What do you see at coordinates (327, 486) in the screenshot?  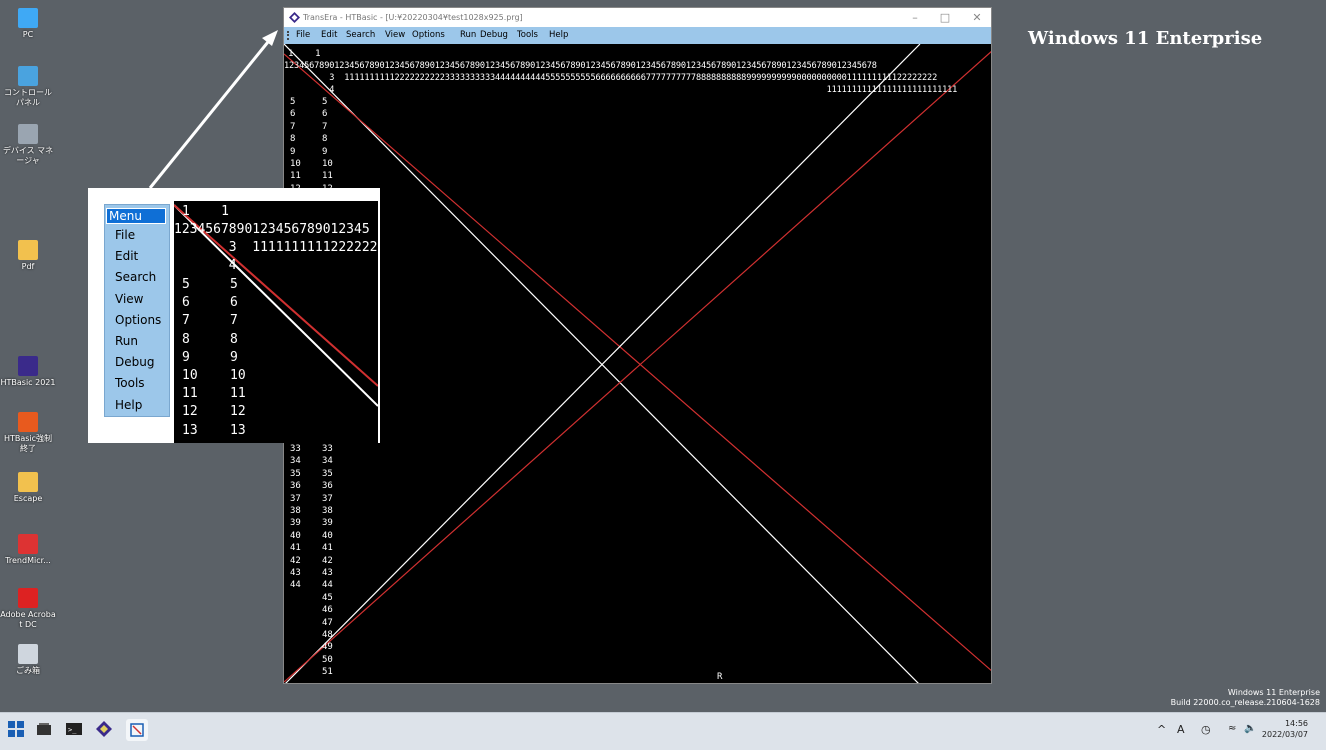 I see `console-row-right: 36` at bounding box center [327, 486].